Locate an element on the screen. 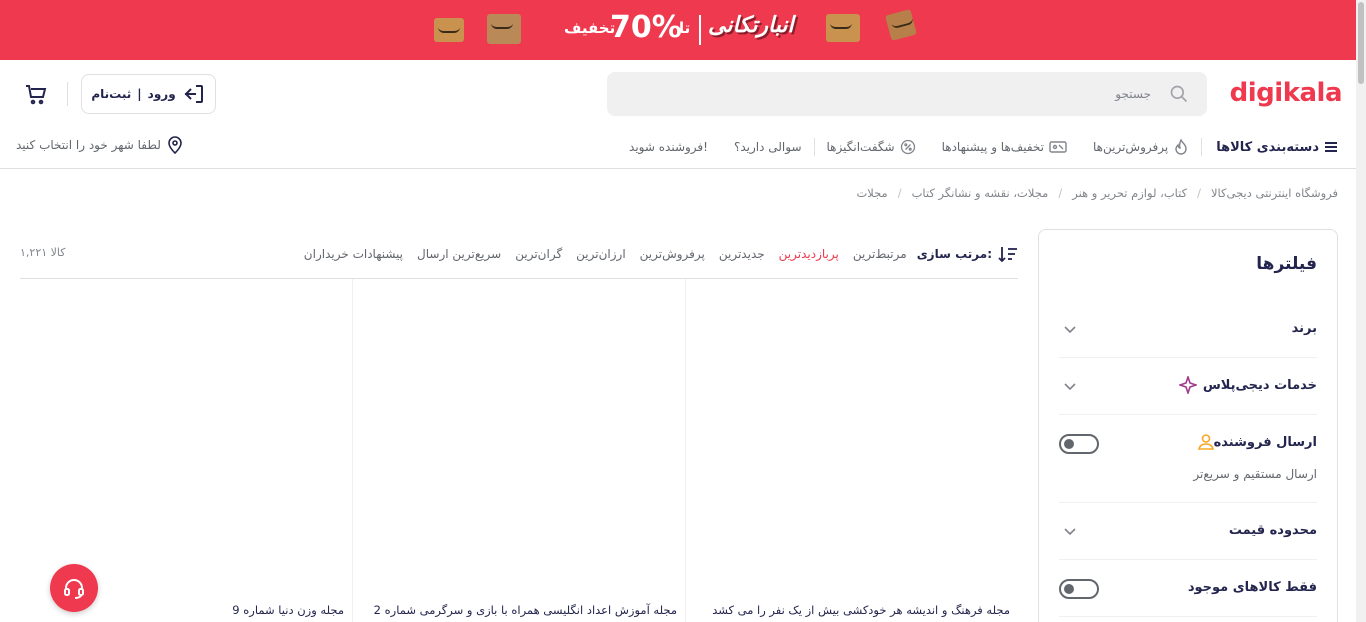 The width and height of the screenshot is (1366, 622). filter-sublabel: ارسال مستقیم و سریع‌تر is located at coordinates (1255, 474).